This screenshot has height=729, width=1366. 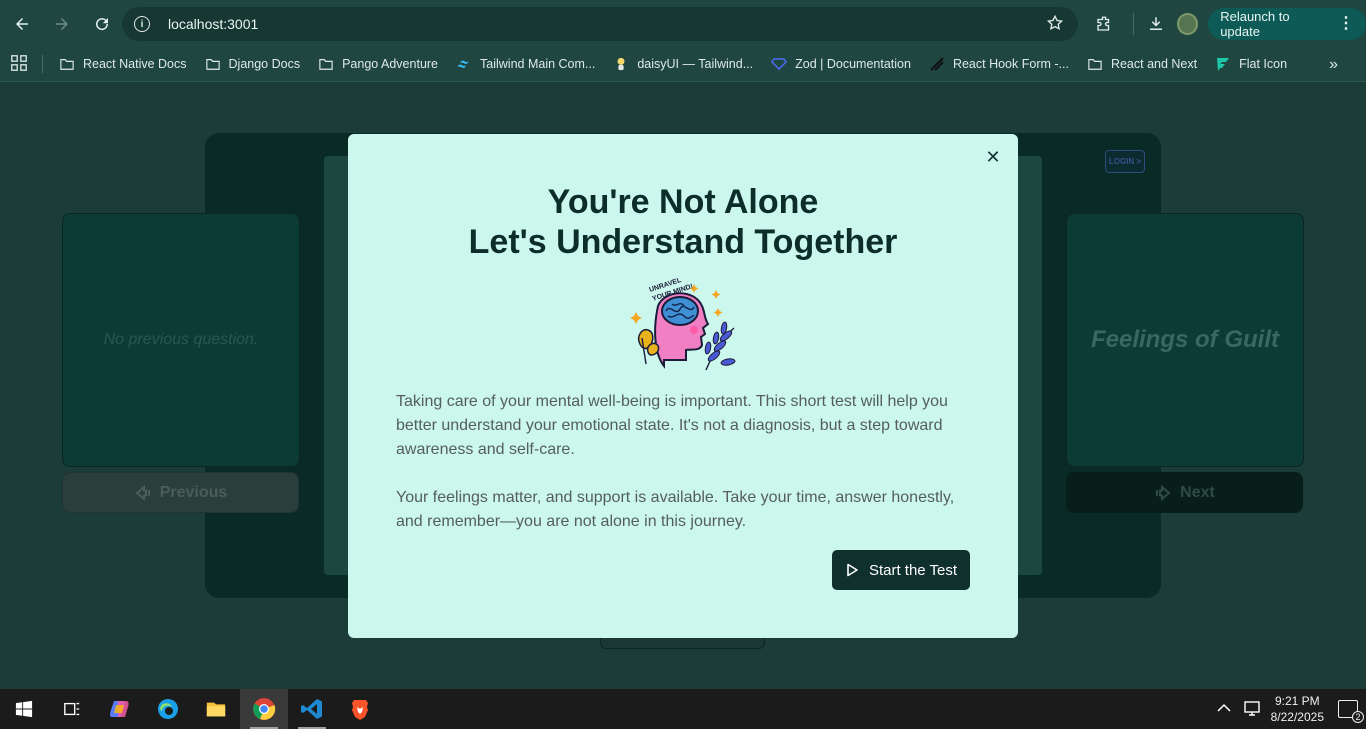 What do you see at coordinates (264, 64) in the screenshot?
I see `bookmark-label: Django Docs` at bounding box center [264, 64].